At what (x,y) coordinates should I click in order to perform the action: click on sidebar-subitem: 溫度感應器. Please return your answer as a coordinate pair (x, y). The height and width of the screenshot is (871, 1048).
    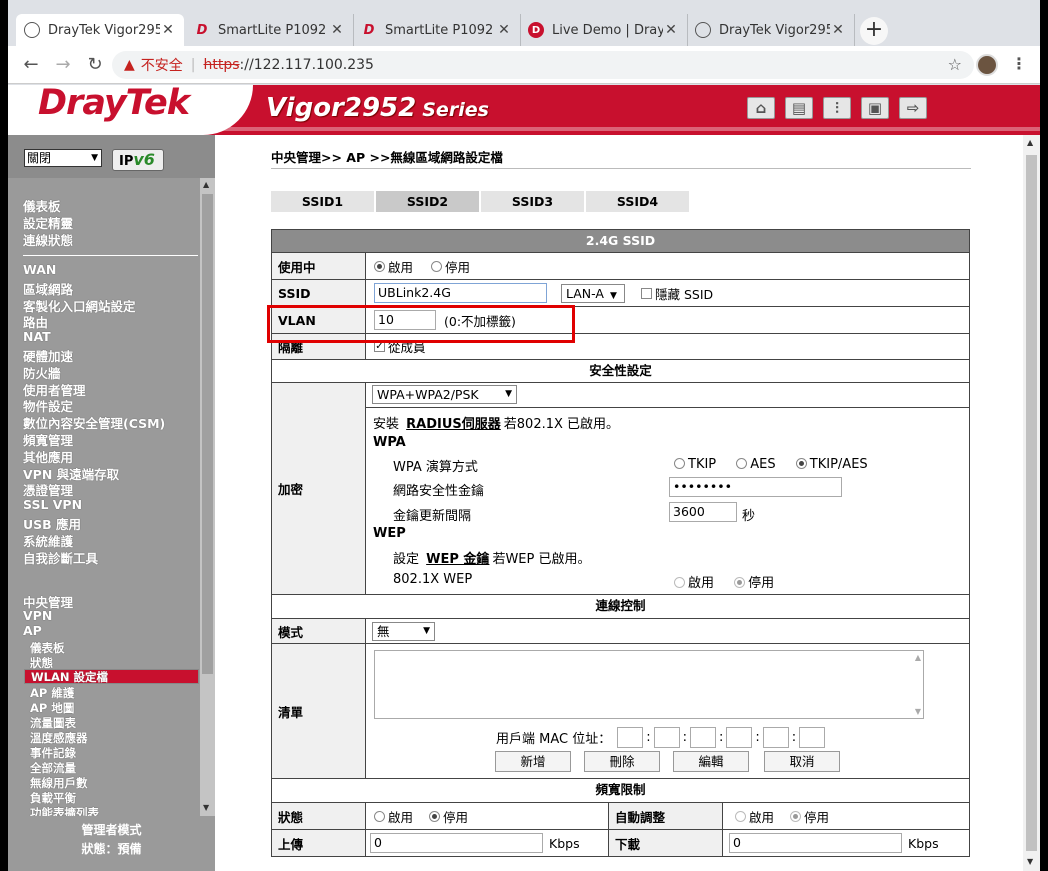
    Looking at the image, I should click on (59, 738).